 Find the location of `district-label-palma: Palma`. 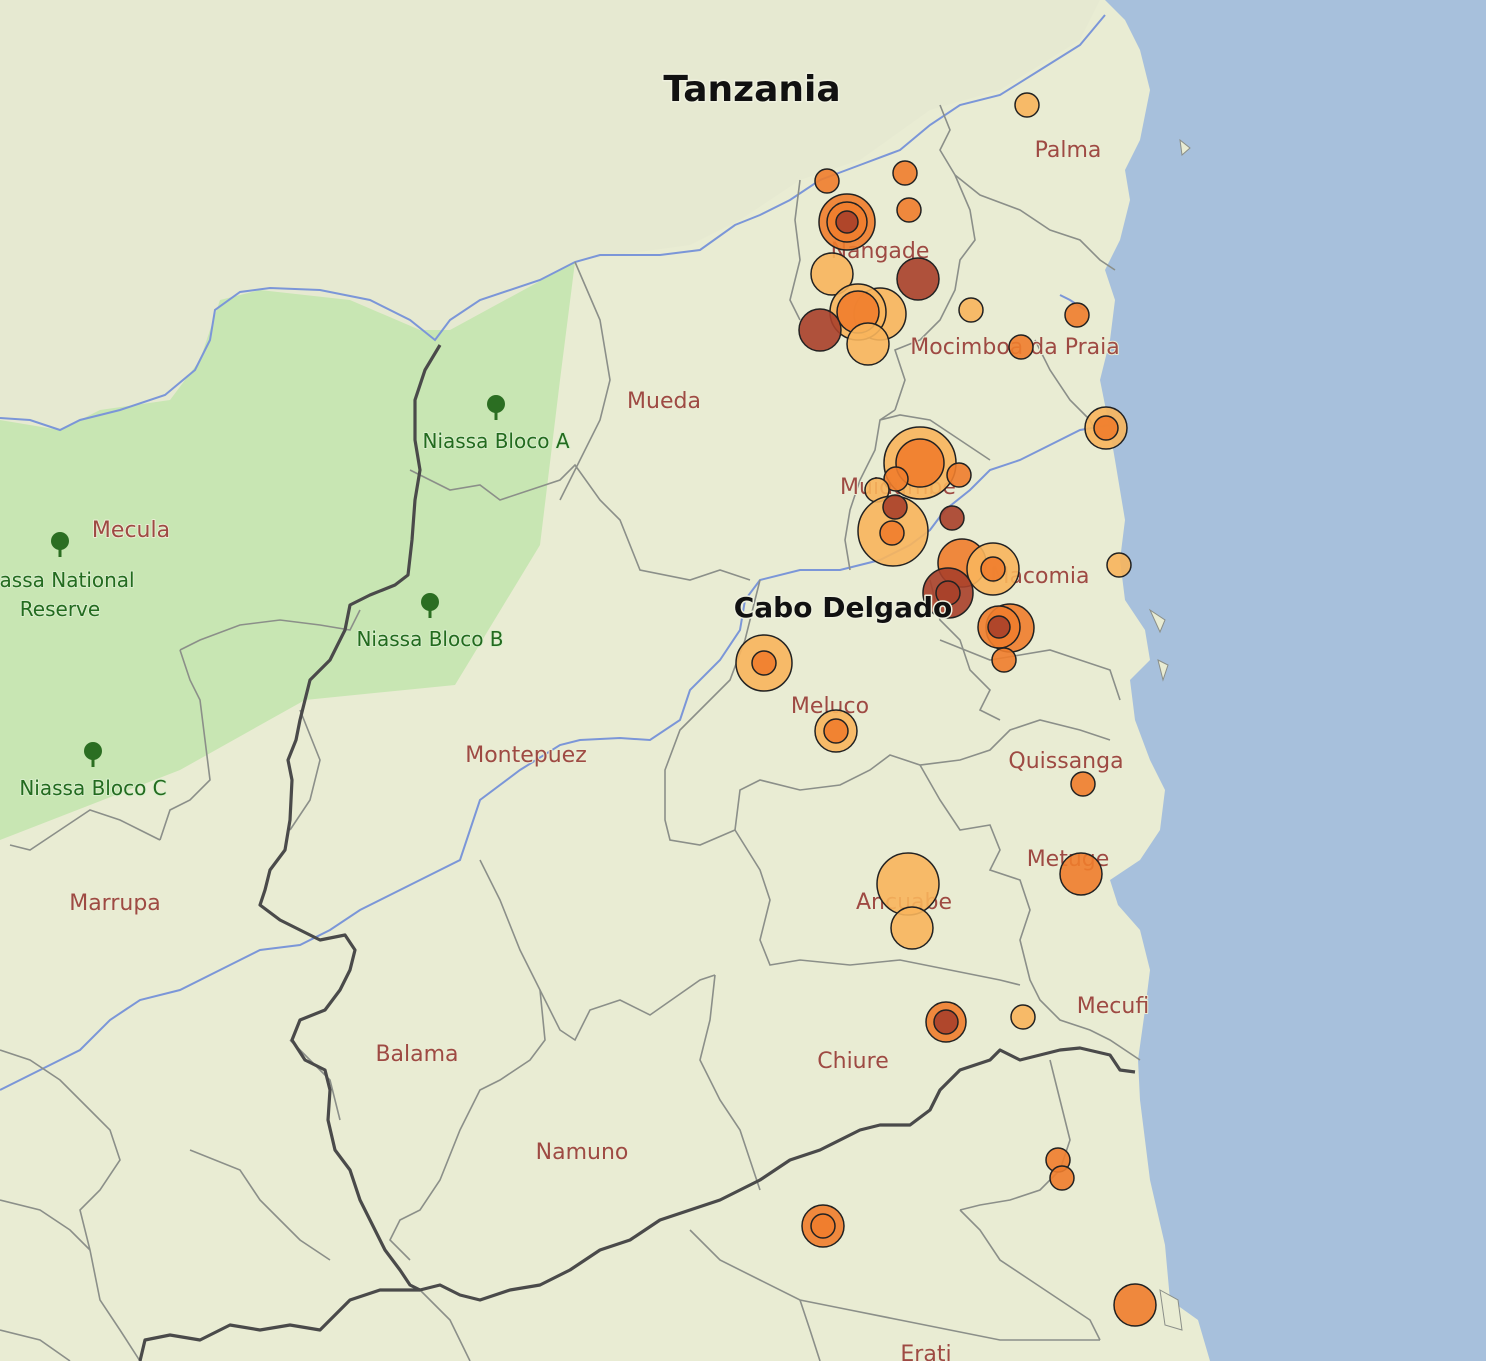

district-label-palma: Palma is located at coordinates (1068, 150).